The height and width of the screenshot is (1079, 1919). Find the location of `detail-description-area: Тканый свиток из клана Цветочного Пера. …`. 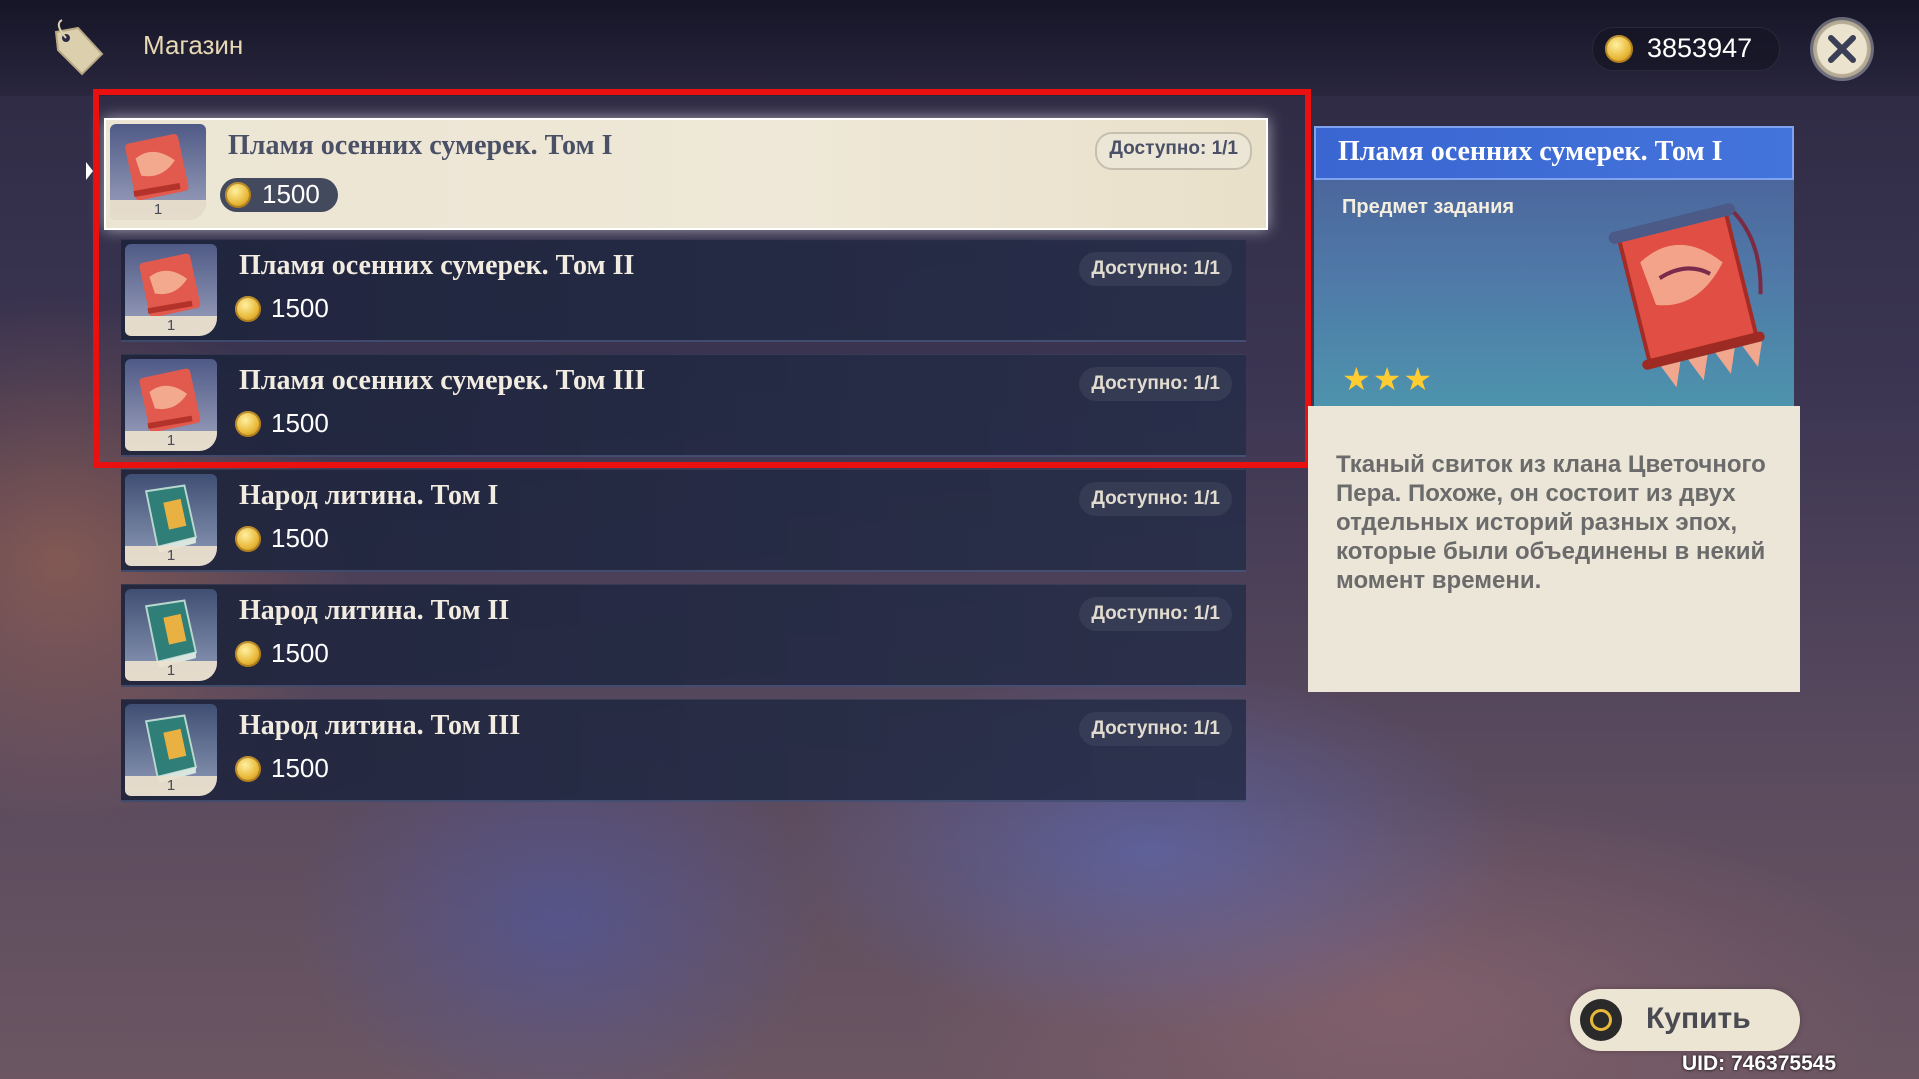

detail-description-area: Тканый свиток из клана Цветочного Пера. … is located at coordinates (1554, 549).